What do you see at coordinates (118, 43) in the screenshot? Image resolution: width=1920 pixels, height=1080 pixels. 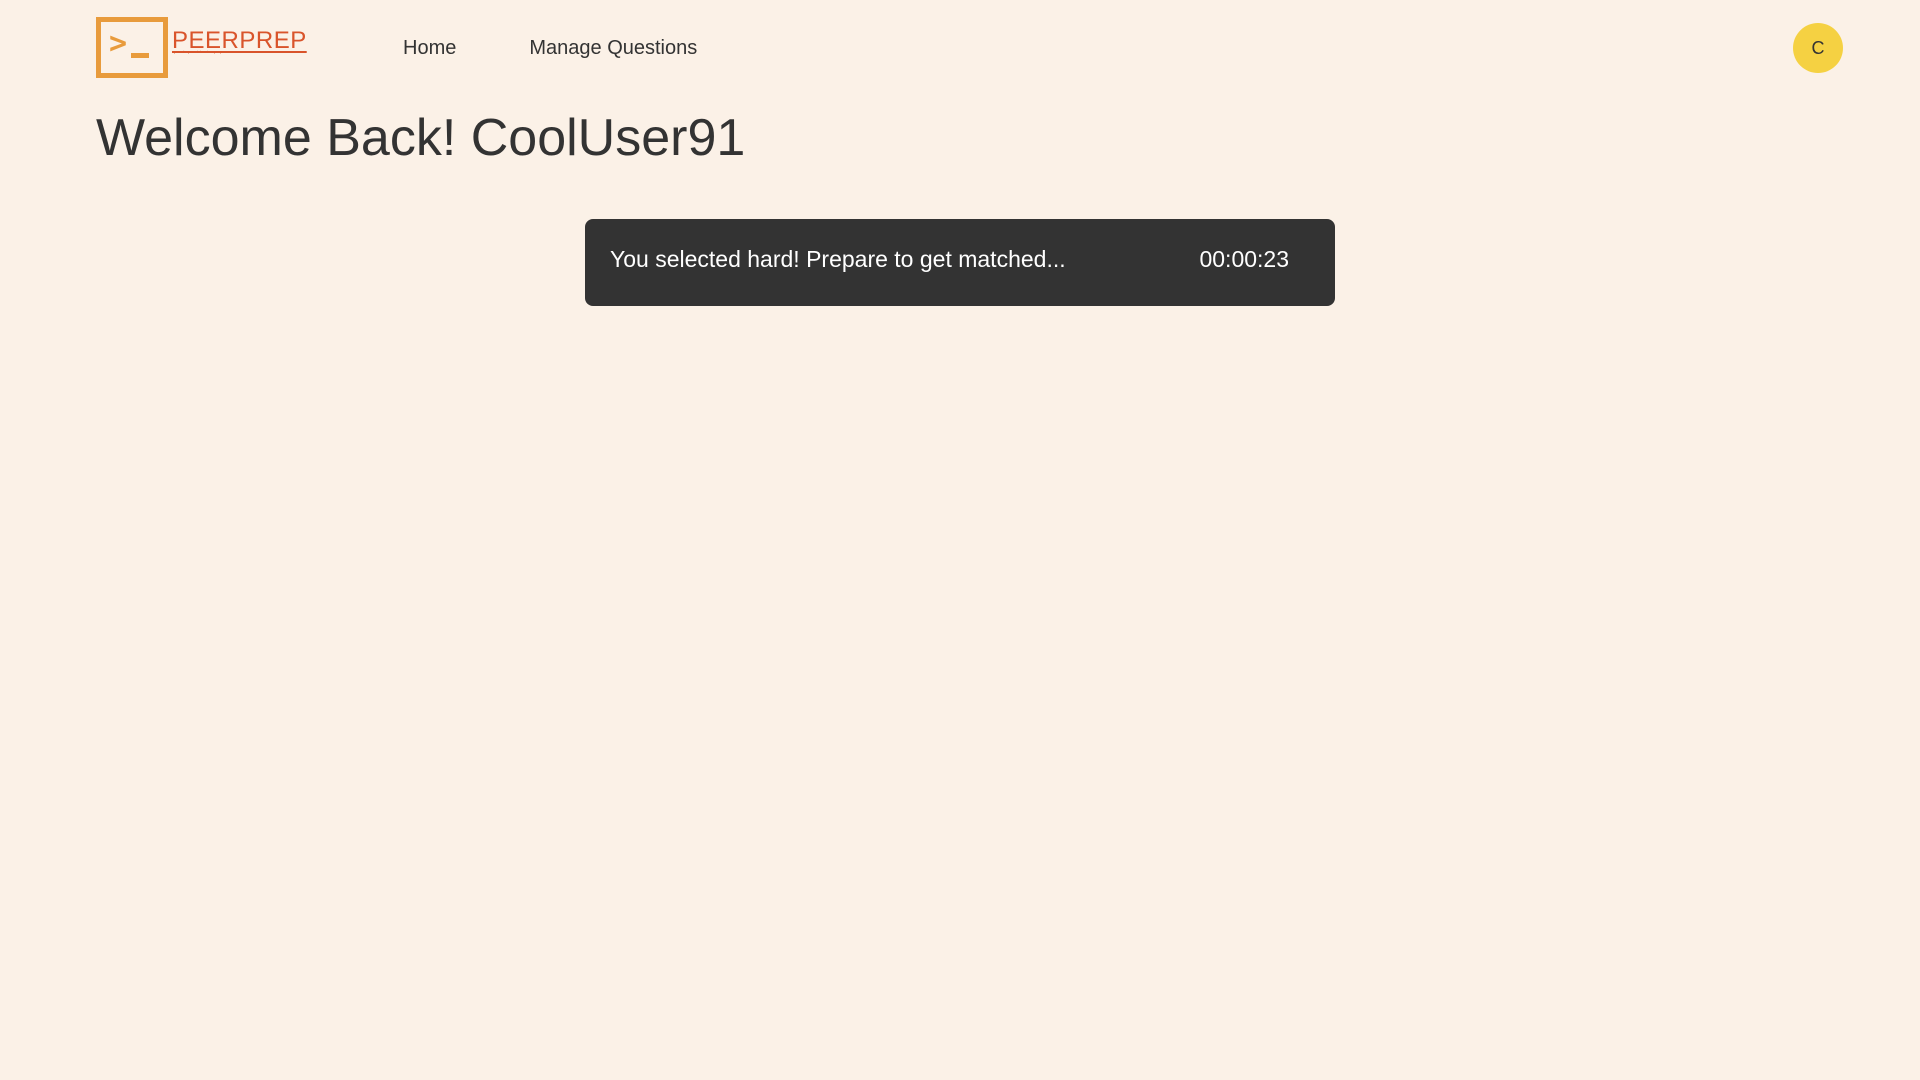 I see `prompt-chevron-glyph: >` at bounding box center [118, 43].